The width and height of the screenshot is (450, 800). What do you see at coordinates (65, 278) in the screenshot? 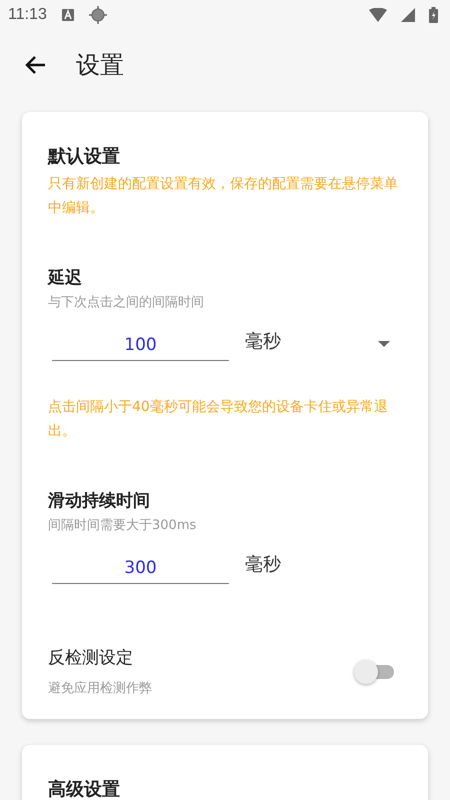
I see `setting-title: 延迟` at bounding box center [65, 278].